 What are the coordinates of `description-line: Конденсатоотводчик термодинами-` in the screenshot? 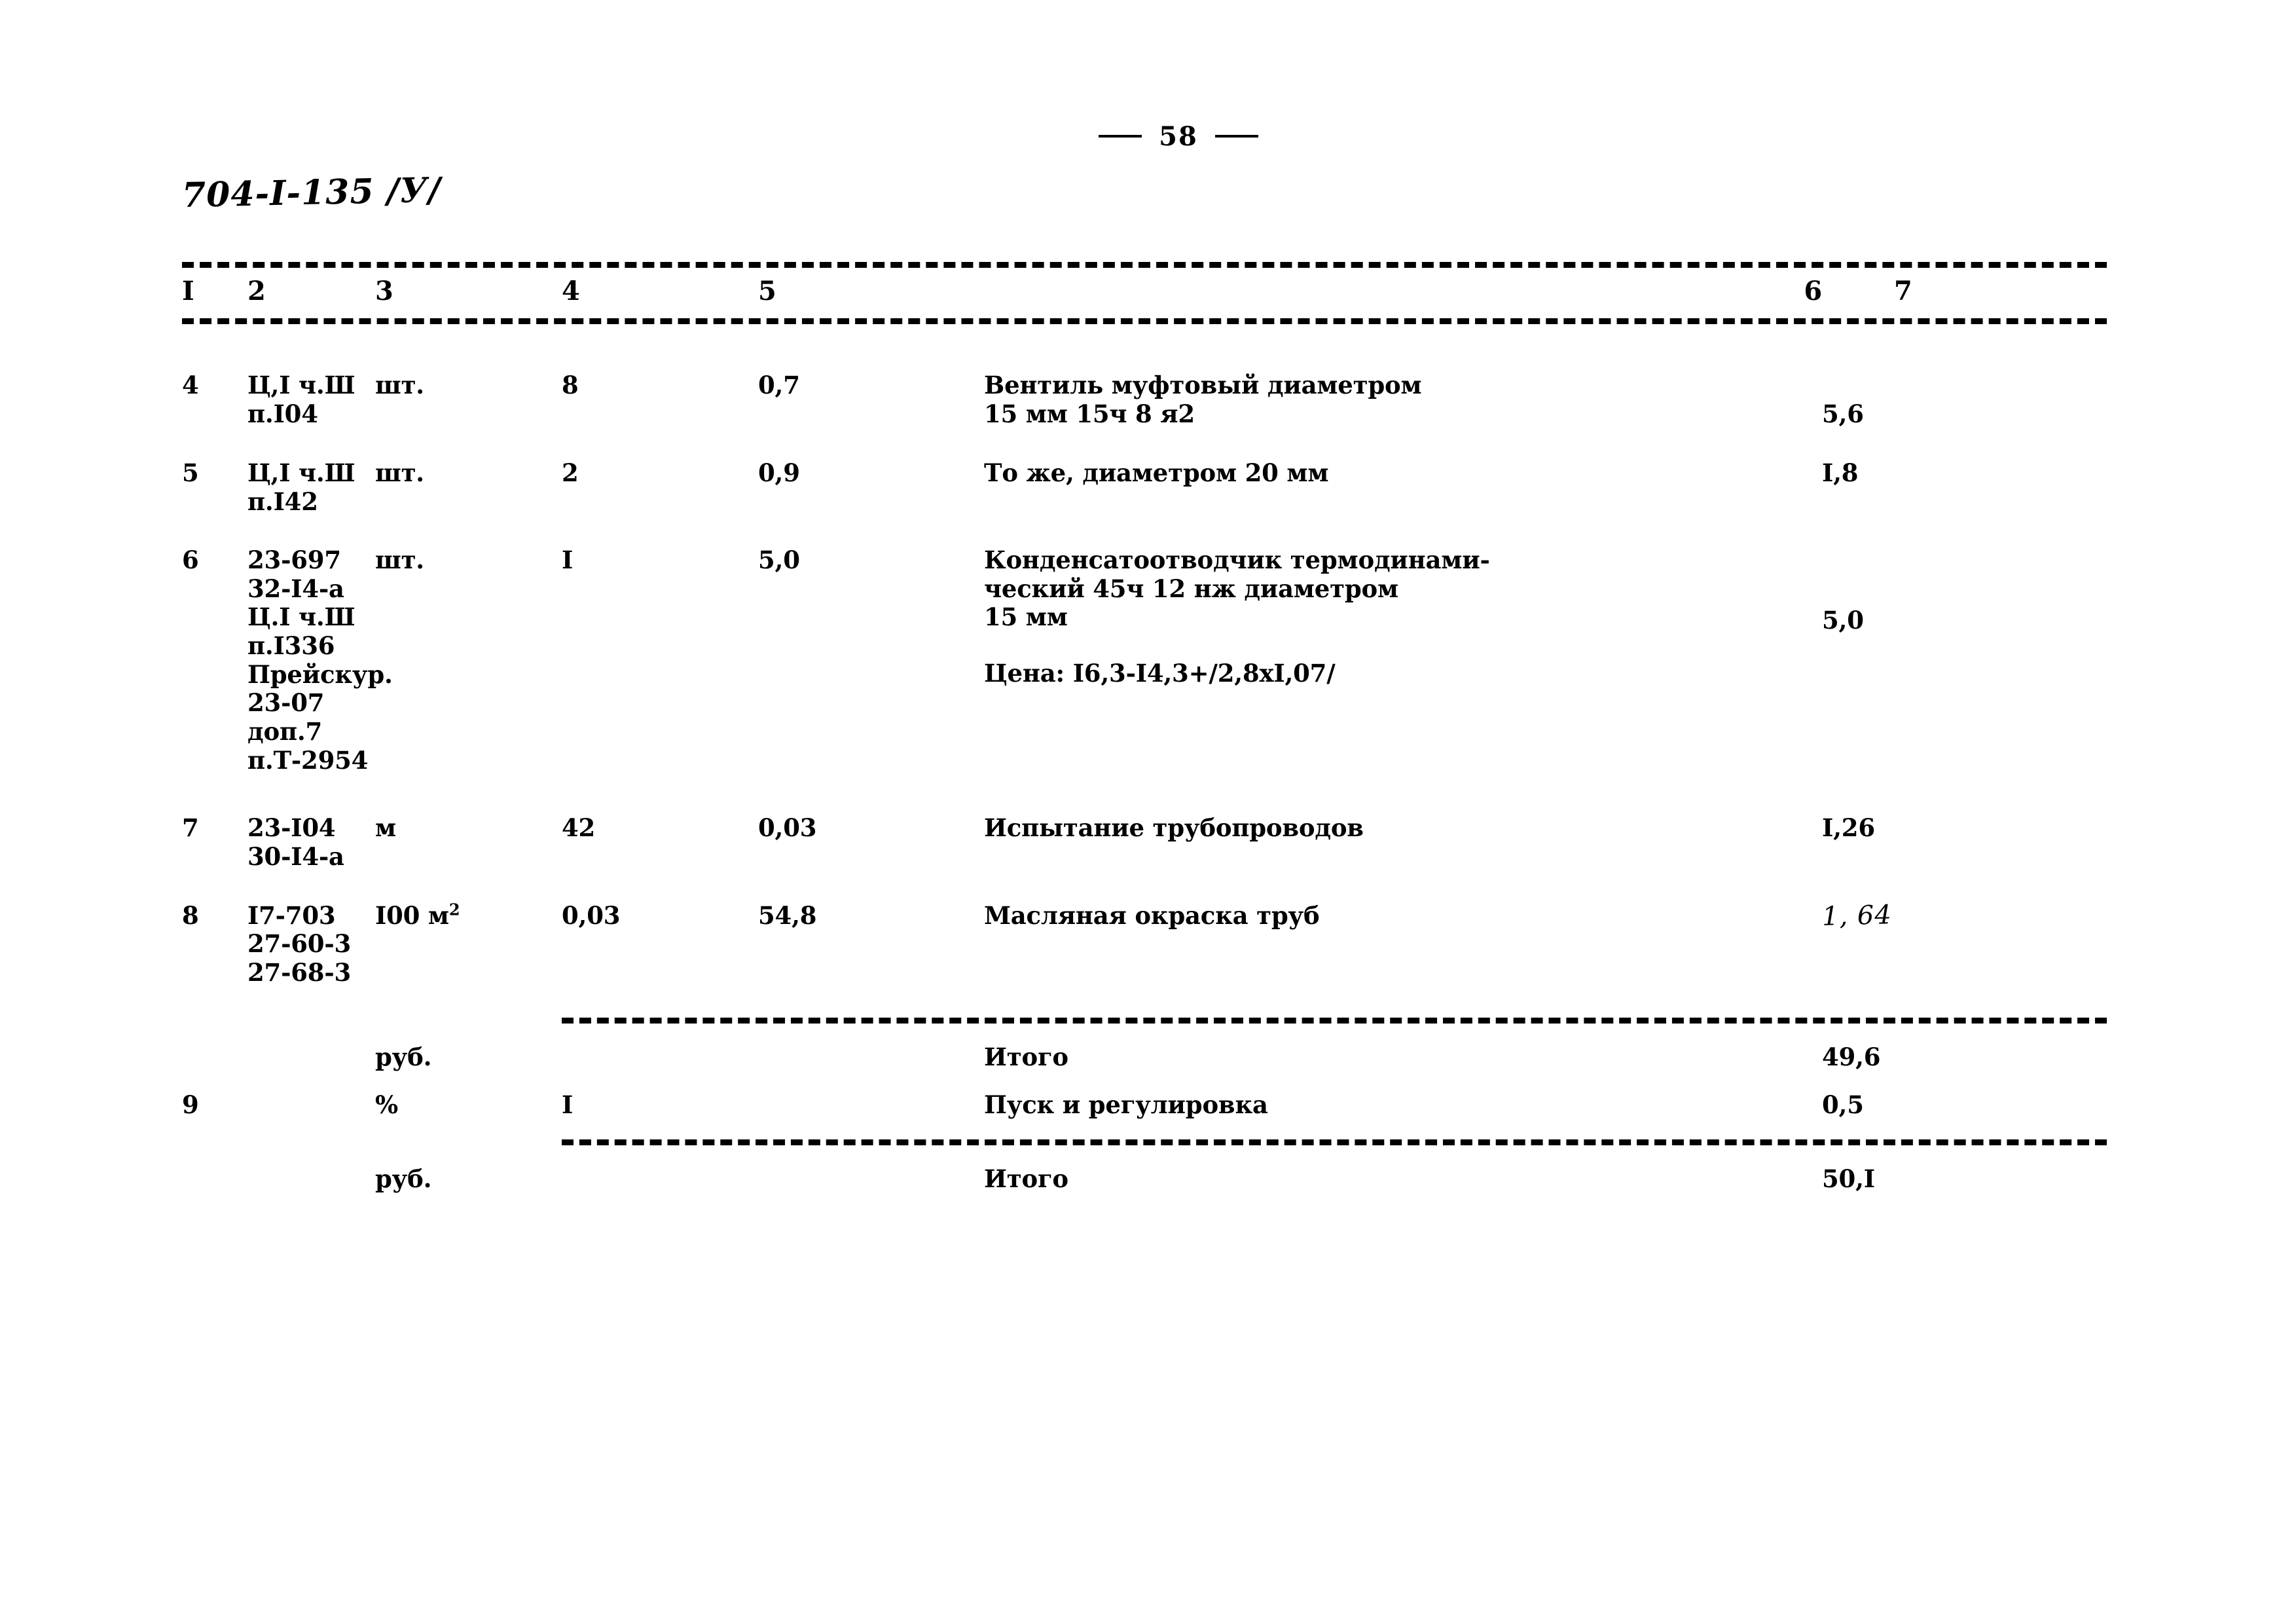 It's located at (1237, 560).